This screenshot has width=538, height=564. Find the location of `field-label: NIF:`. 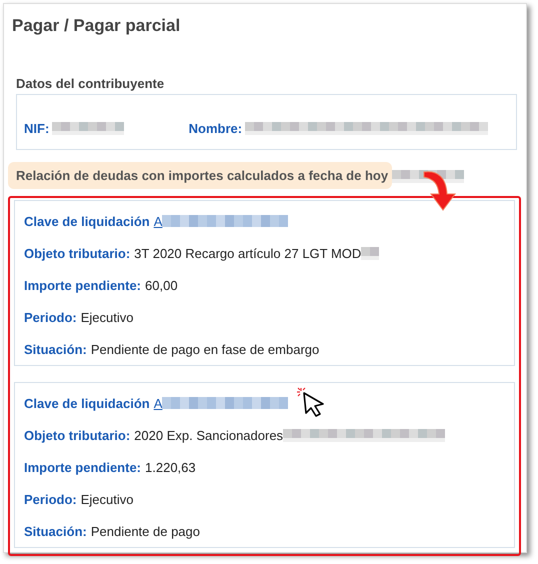

field-label: NIF: is located at coordinates (37, 128).